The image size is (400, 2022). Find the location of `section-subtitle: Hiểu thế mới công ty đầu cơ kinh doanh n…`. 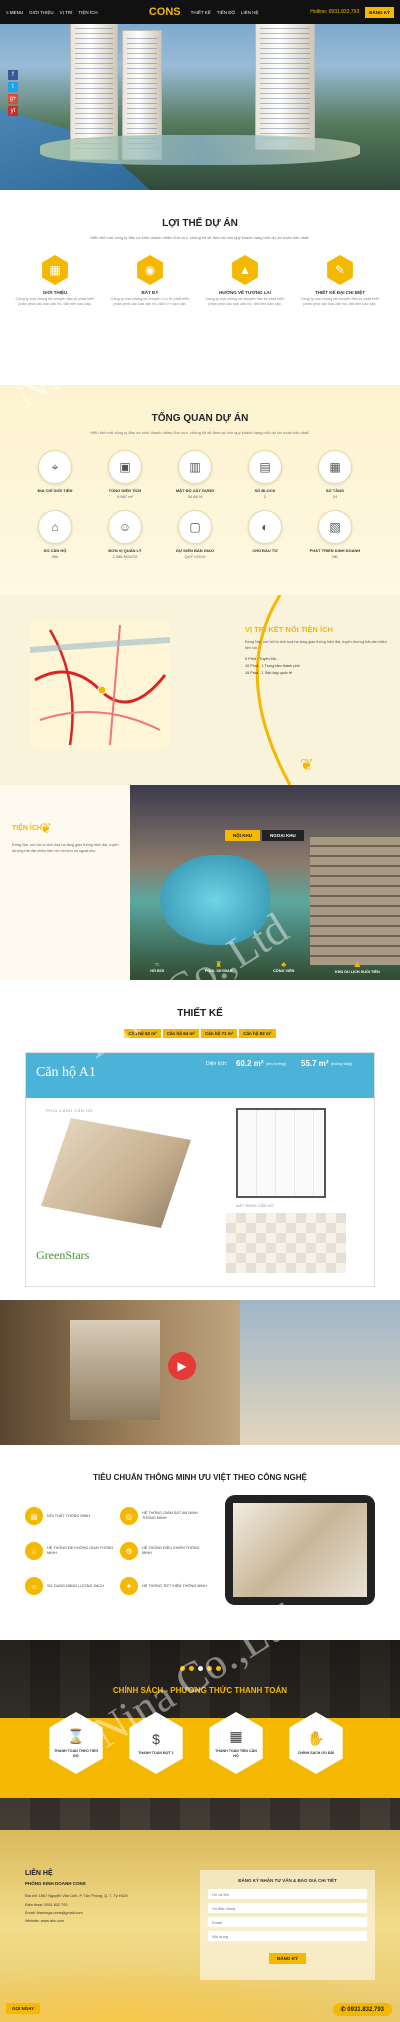

section-subtitle: Hiểu thế mới công ty đầu cơ kinh doanh n… is located at coordinates (200, 237).